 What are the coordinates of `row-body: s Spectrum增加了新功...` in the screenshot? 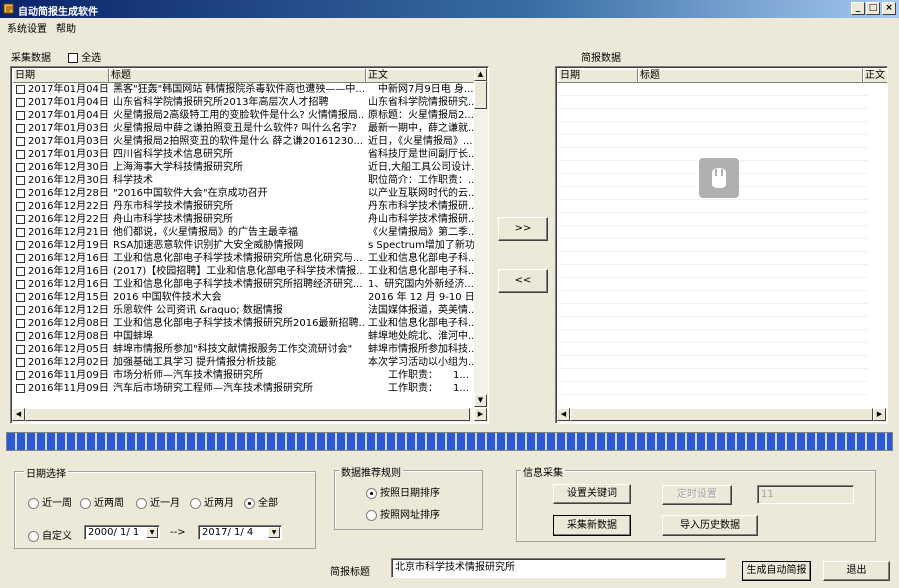 It's located at (421, 245).